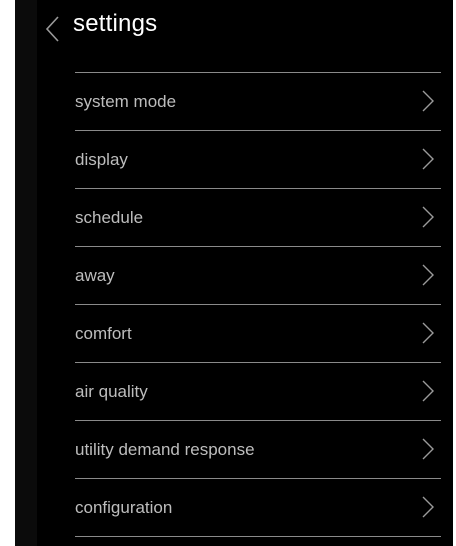 The width and height of the screenshot is (456, 546). What do you see at coordinates (258, 334) in the screenshot?
I see `menu-item-comfort: comfort` at bounding box center [258, 334].